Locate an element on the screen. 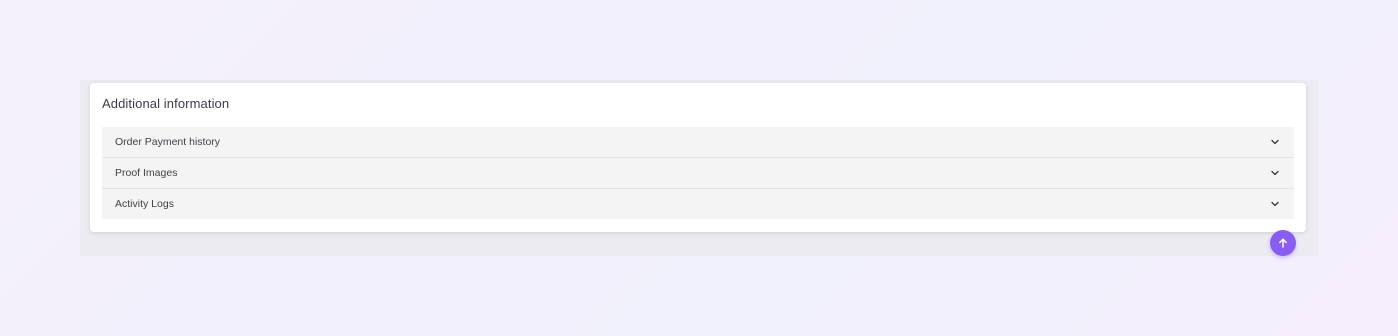  accordion-item-proof-images: Proof Images is located at coordinates (698, 173).